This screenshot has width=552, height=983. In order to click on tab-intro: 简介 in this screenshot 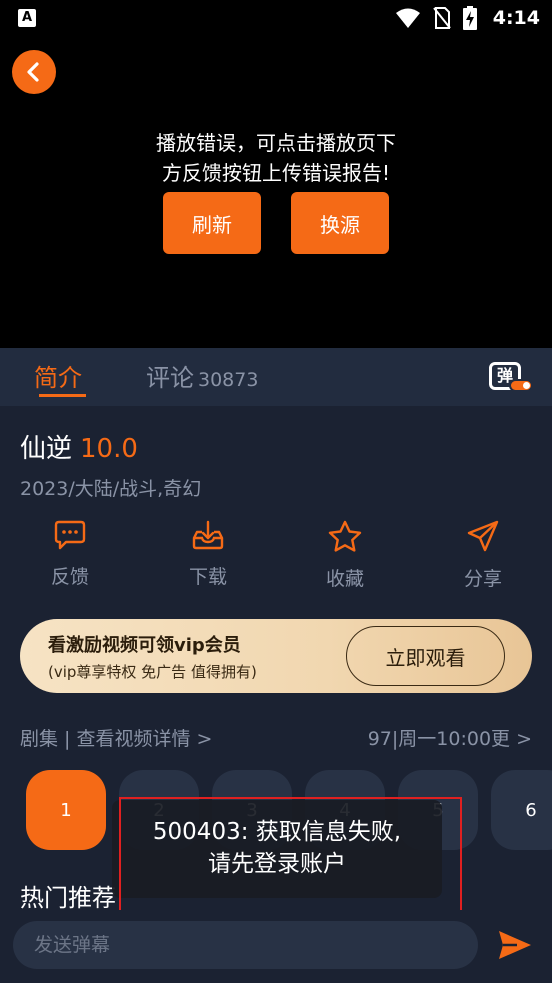, I will do `click(58, 375)`.